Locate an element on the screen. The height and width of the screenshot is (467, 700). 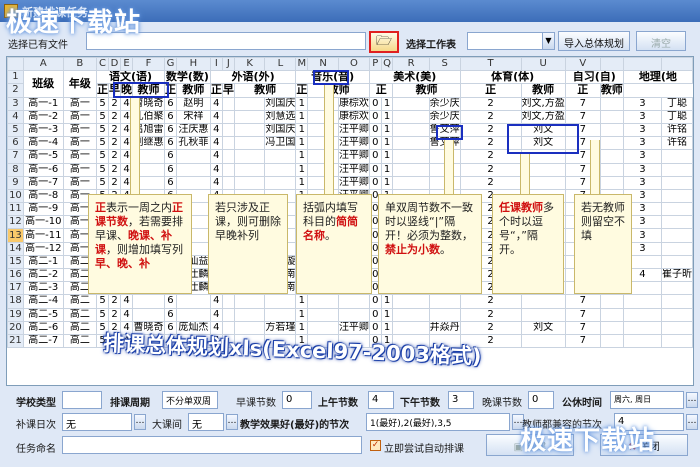
table-cell: 高一-3 is located at coordinates (43, 130).